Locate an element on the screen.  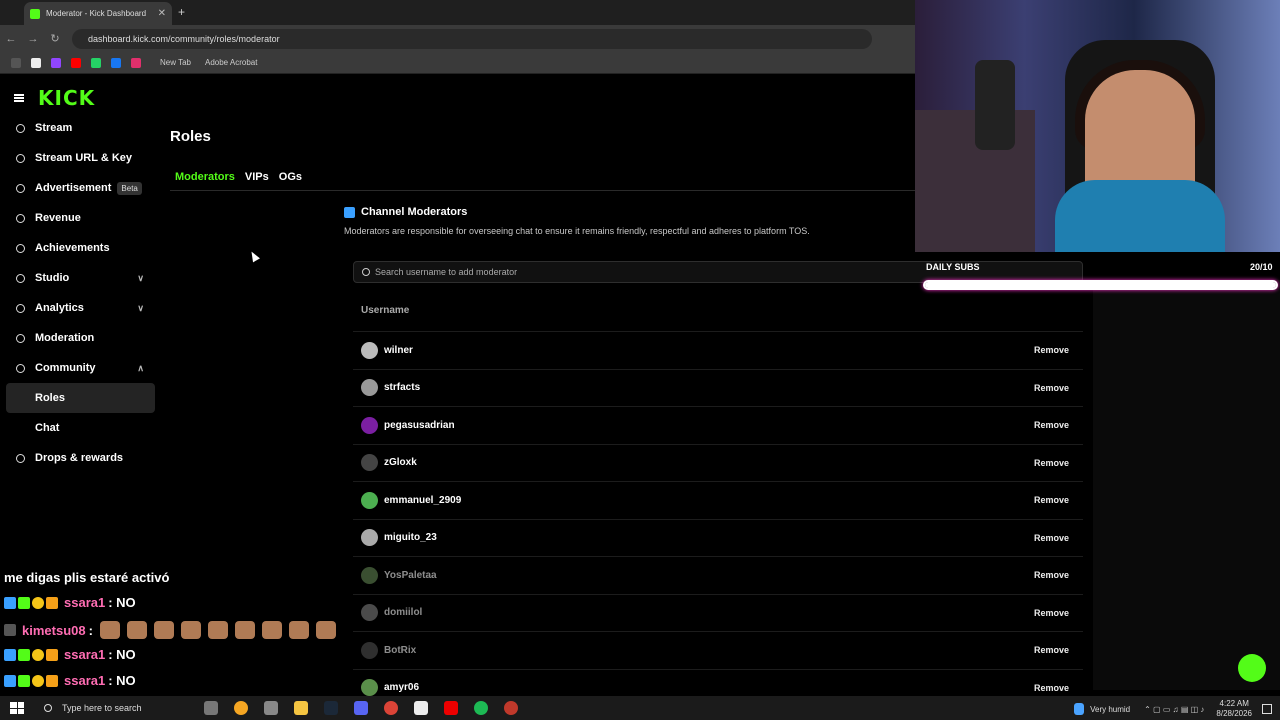
moderator-username: YosPaletaa is located at coordinates (410, 575).